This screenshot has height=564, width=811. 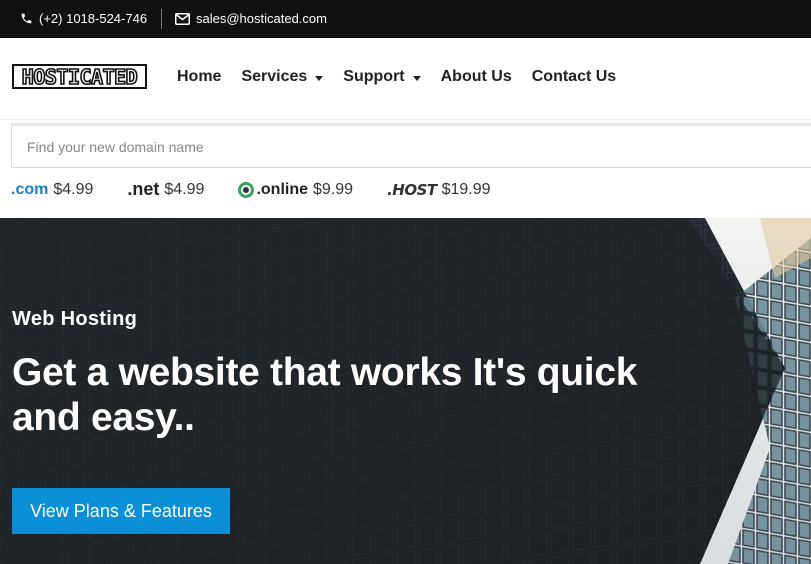 I want to click on topbar-divider, so click(x=161, y=19).